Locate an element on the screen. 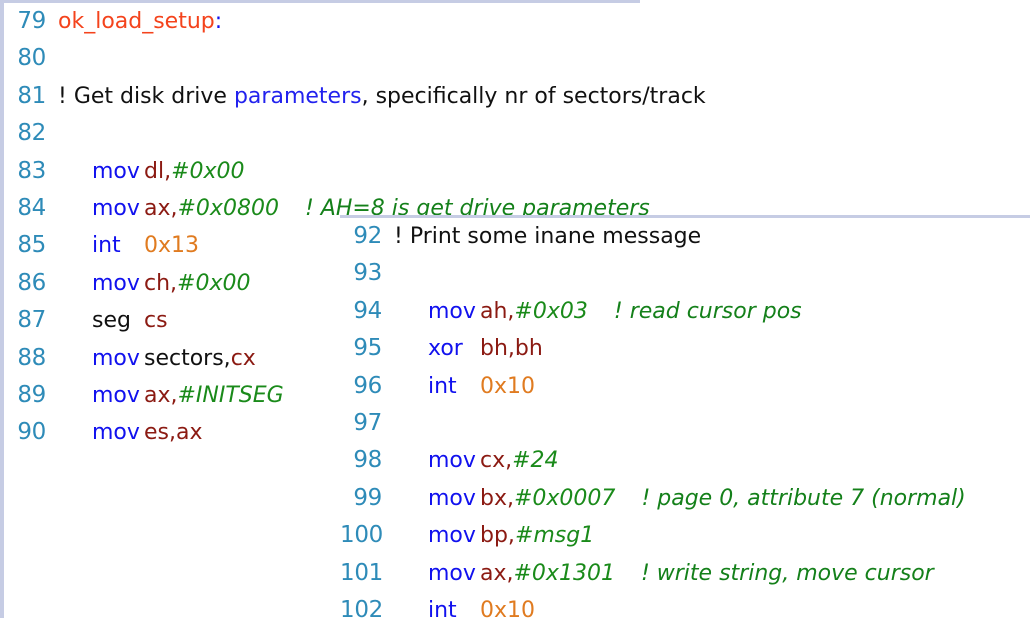 The height and width of the screenshot is (629, 1030). line-number: 82 is located at coordinates (31, 133).